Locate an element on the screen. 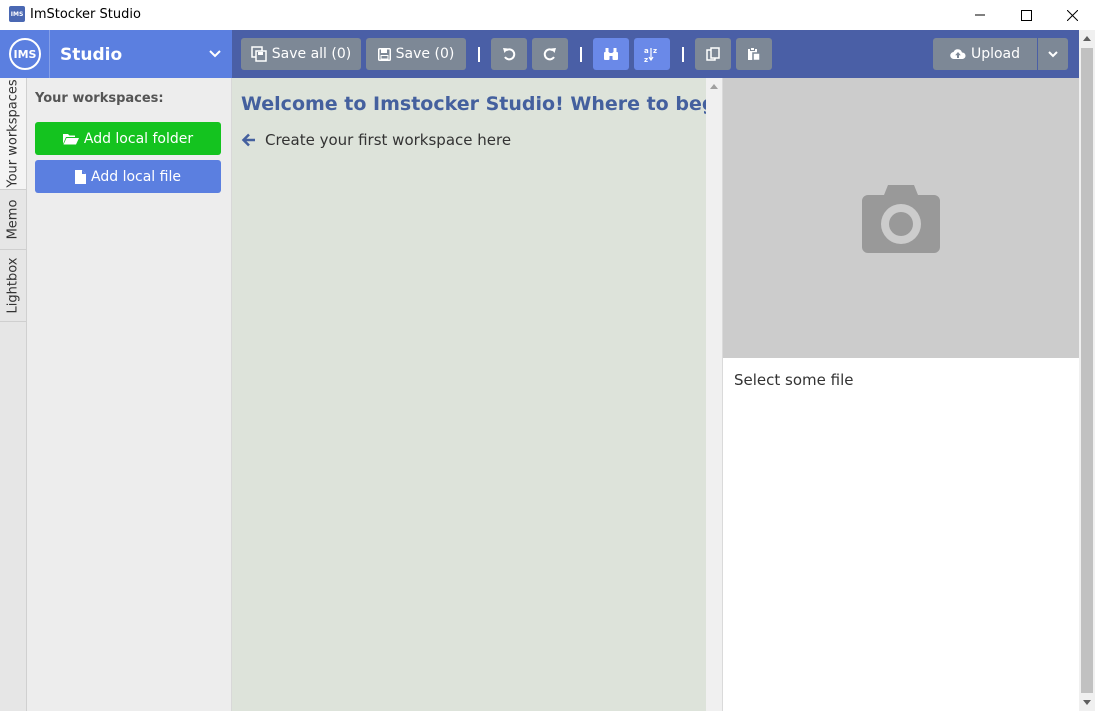 The width and height of the screenshot is (1095, 711). redo-icon is located at coordinates (549, 54).